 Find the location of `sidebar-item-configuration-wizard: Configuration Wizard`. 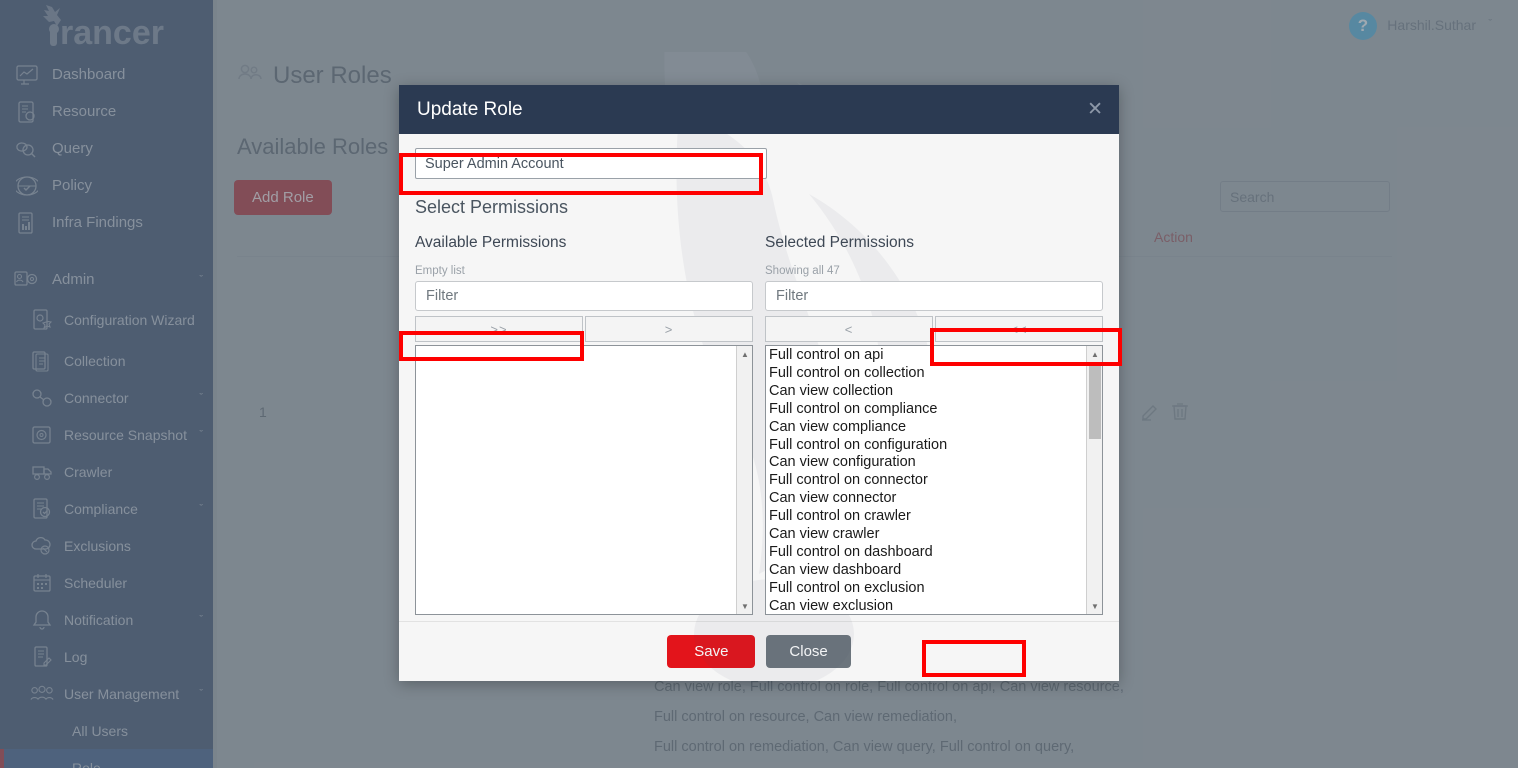

sidebar-item-configuration-wizard: Configuration Wizard is located at coordinates (108, 320).